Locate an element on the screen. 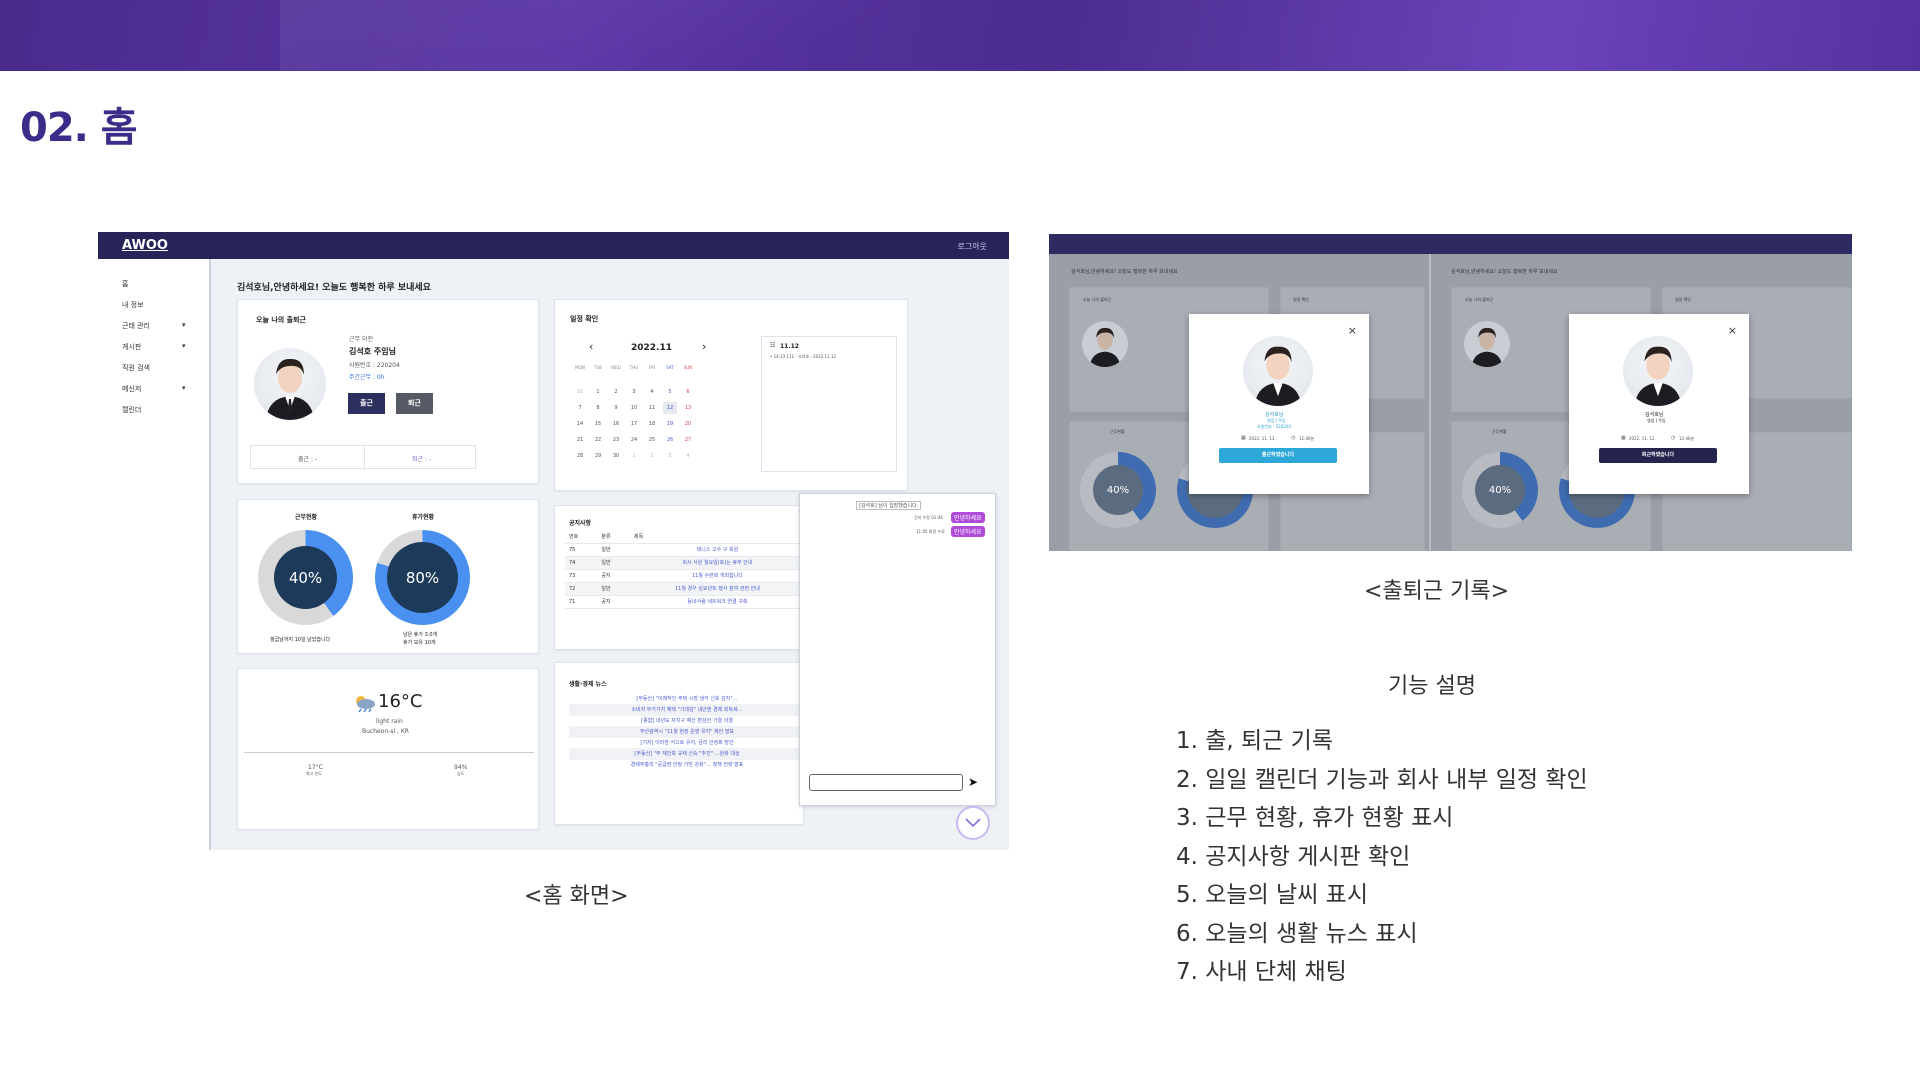 The image size is (1920, 1080). chat-input is located at coordinates (886, 782).